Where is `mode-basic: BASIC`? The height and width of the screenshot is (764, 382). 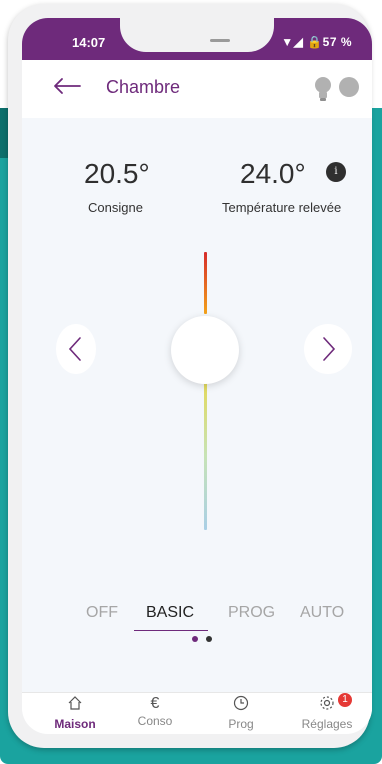 mode-basic: BASIC is located at coordinates (170, 613).